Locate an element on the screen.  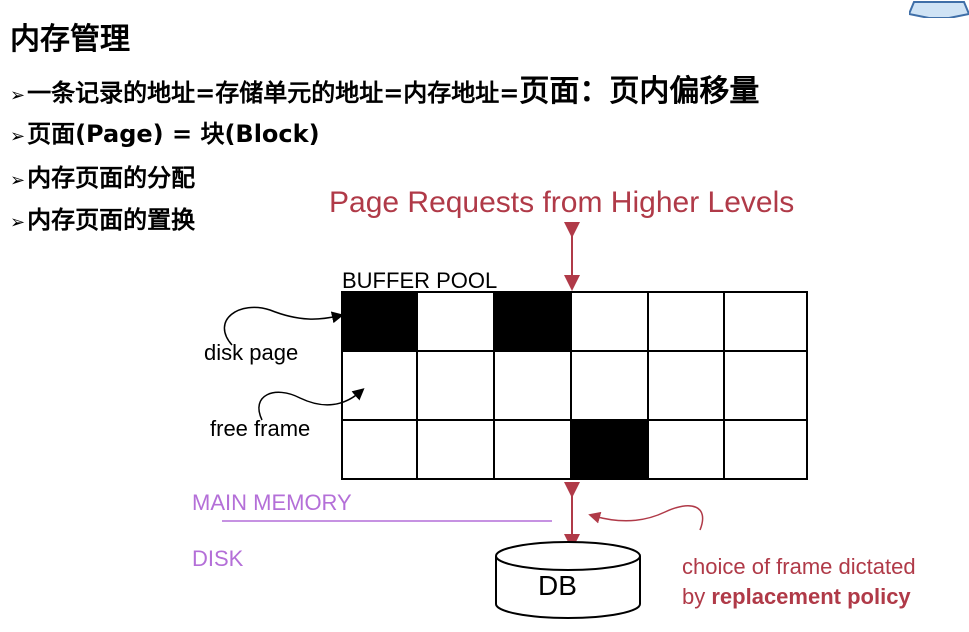
policy-line-2: by replacement policy is located at coordinates (799, 597).